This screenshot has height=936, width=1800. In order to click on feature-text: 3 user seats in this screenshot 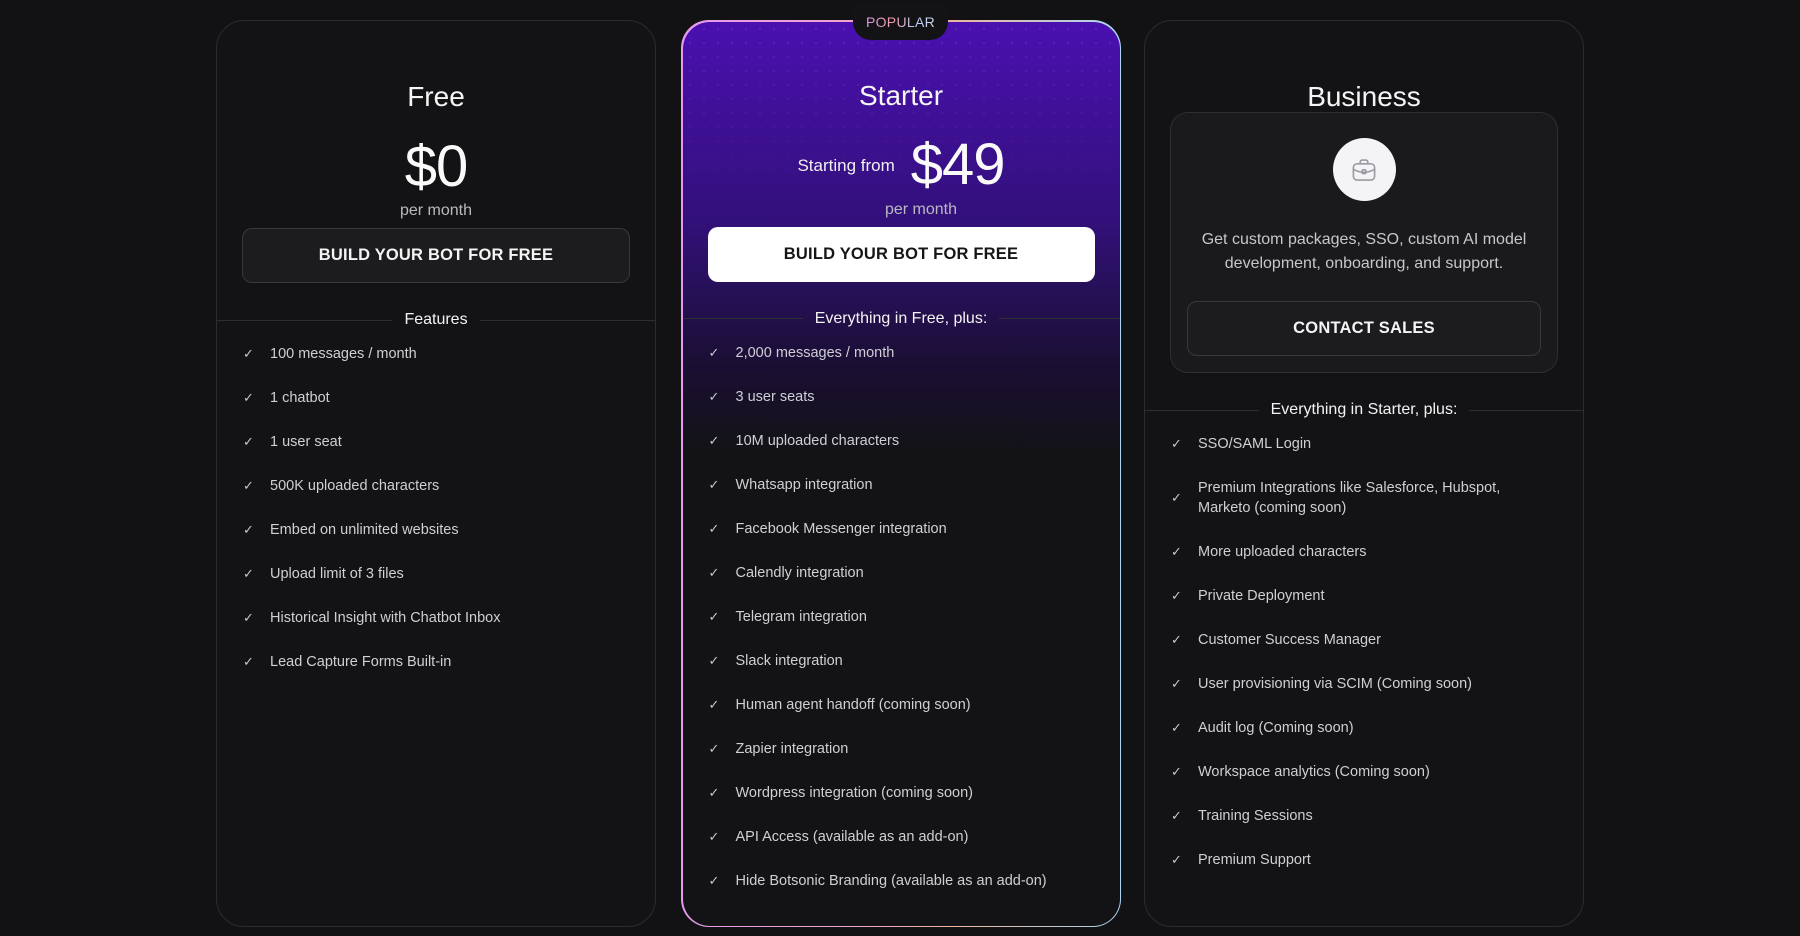, I will do `click(775, 396)`.